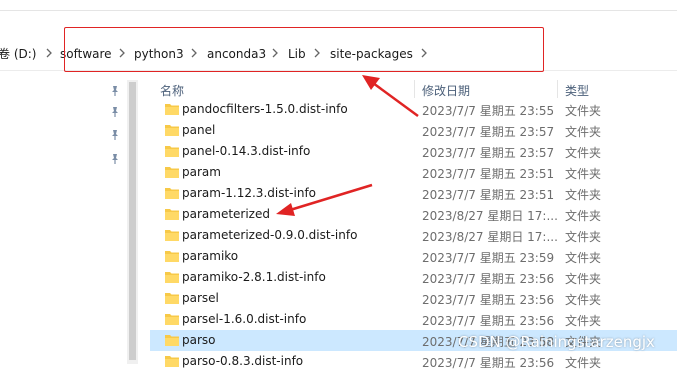 The height and width of the screenshot is (372, 677). I want to click on column-header: 名称 修改日期 类型, so click(413, 89).